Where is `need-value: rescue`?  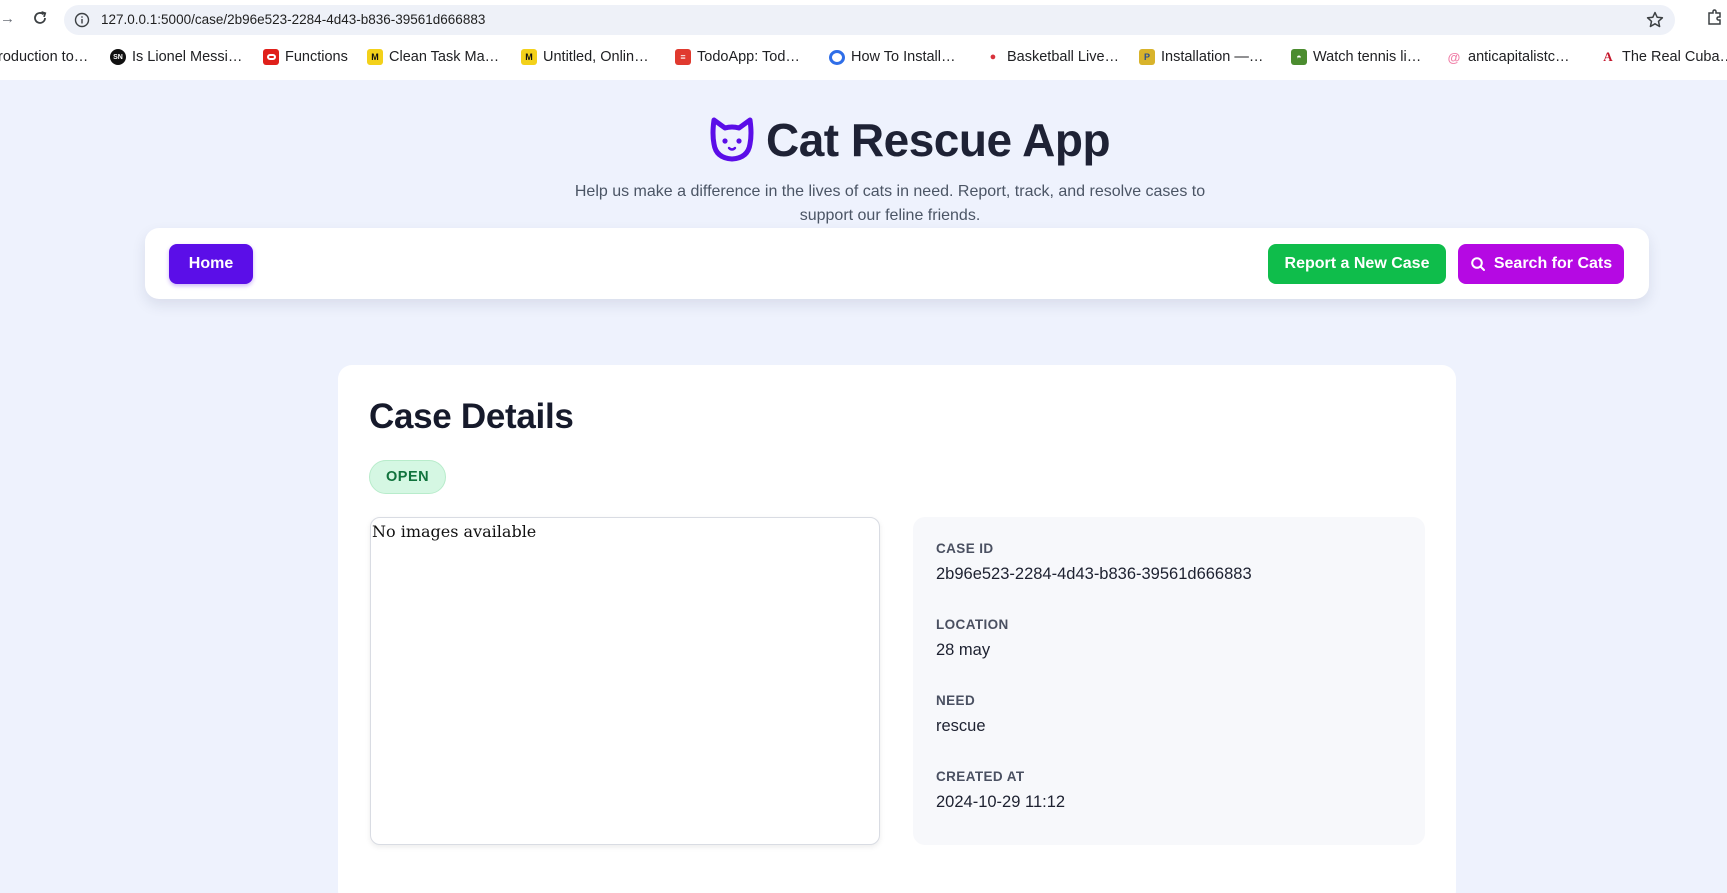
need-value: rescue is located at coordinates (961, 726).